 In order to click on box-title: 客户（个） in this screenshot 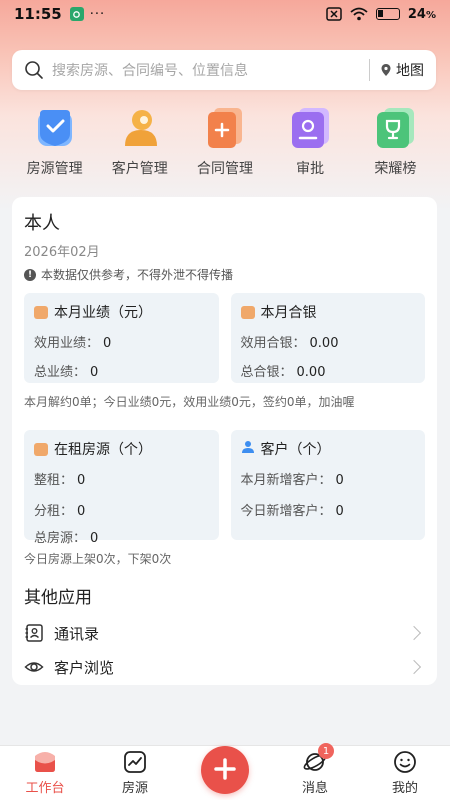, I will do `click(295, 450)`.